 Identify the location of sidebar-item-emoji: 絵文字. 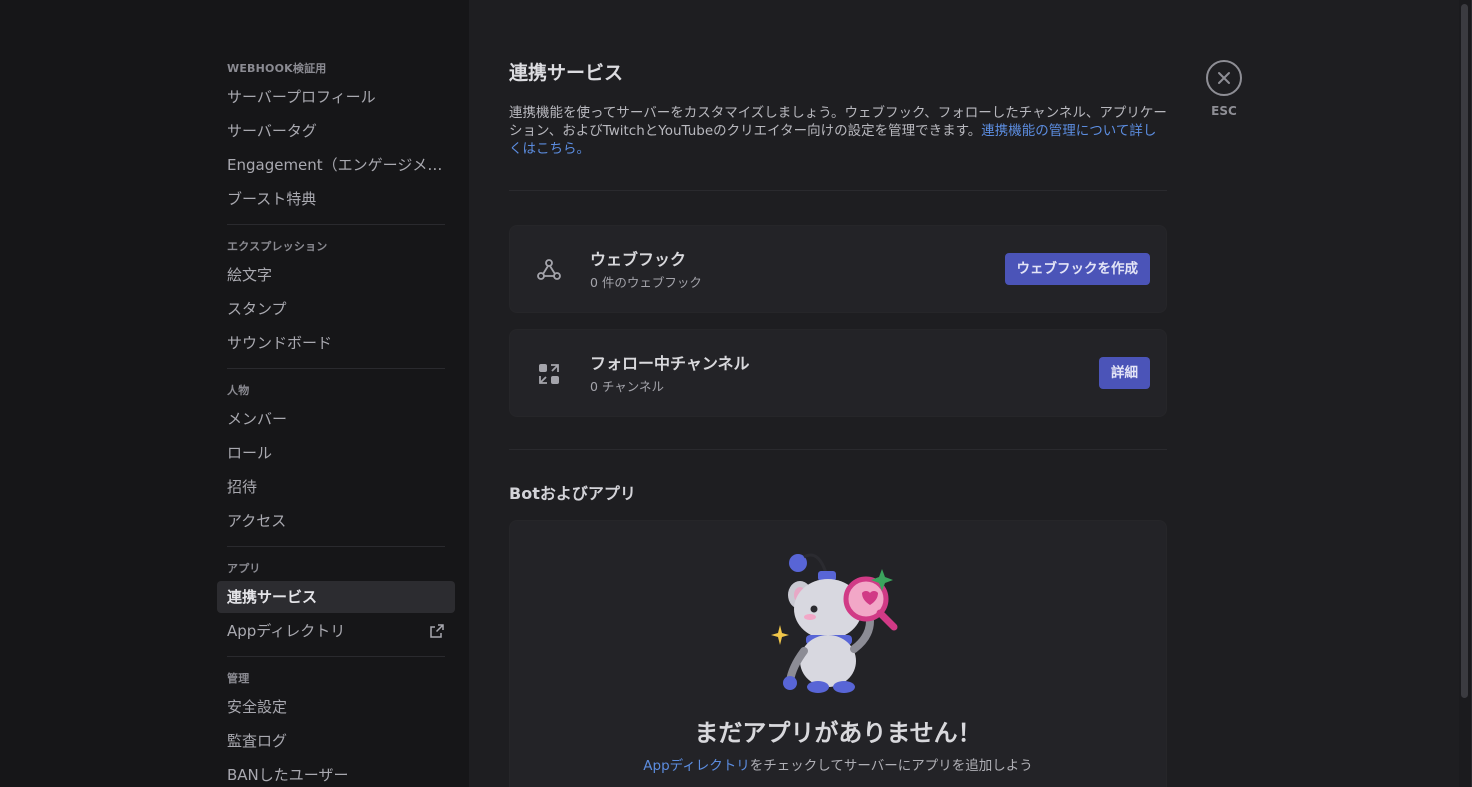
(336, 275).